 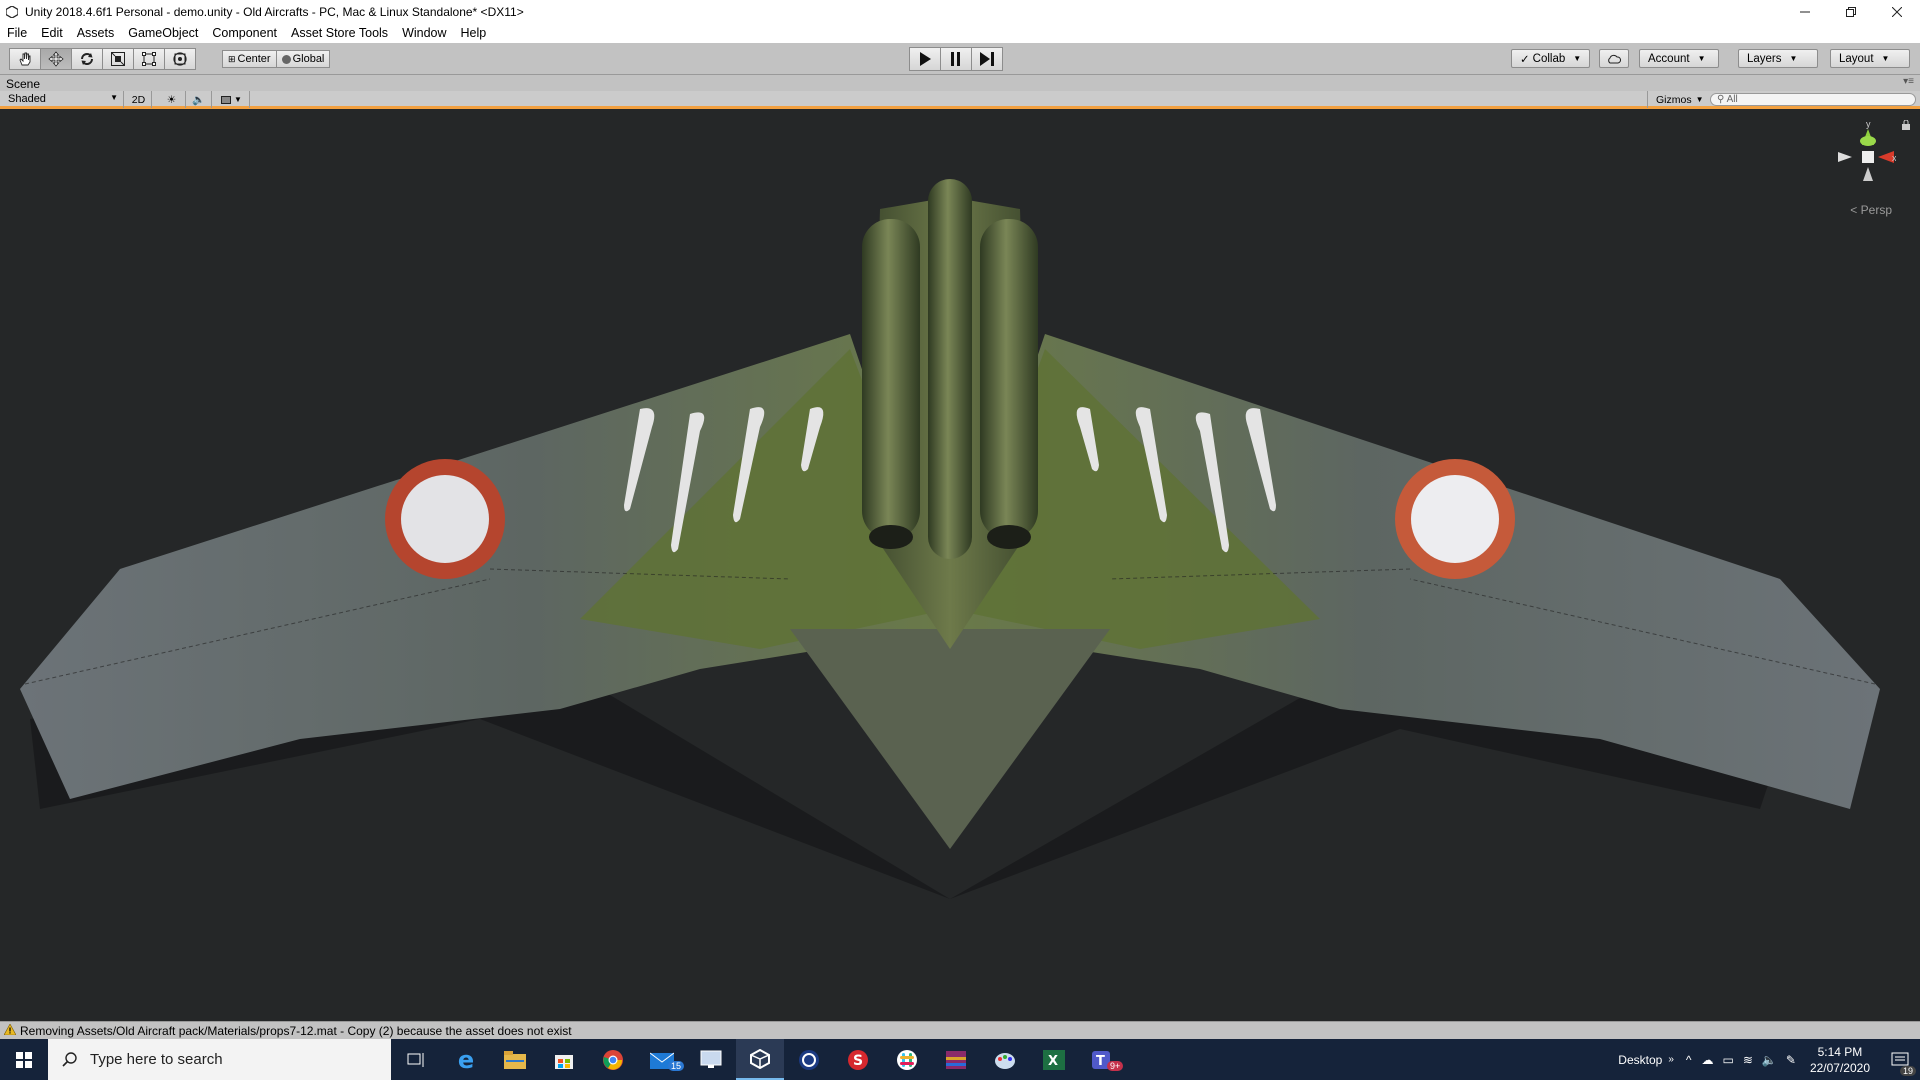 I want to click on scale-icon, so click(x=118, y=59).